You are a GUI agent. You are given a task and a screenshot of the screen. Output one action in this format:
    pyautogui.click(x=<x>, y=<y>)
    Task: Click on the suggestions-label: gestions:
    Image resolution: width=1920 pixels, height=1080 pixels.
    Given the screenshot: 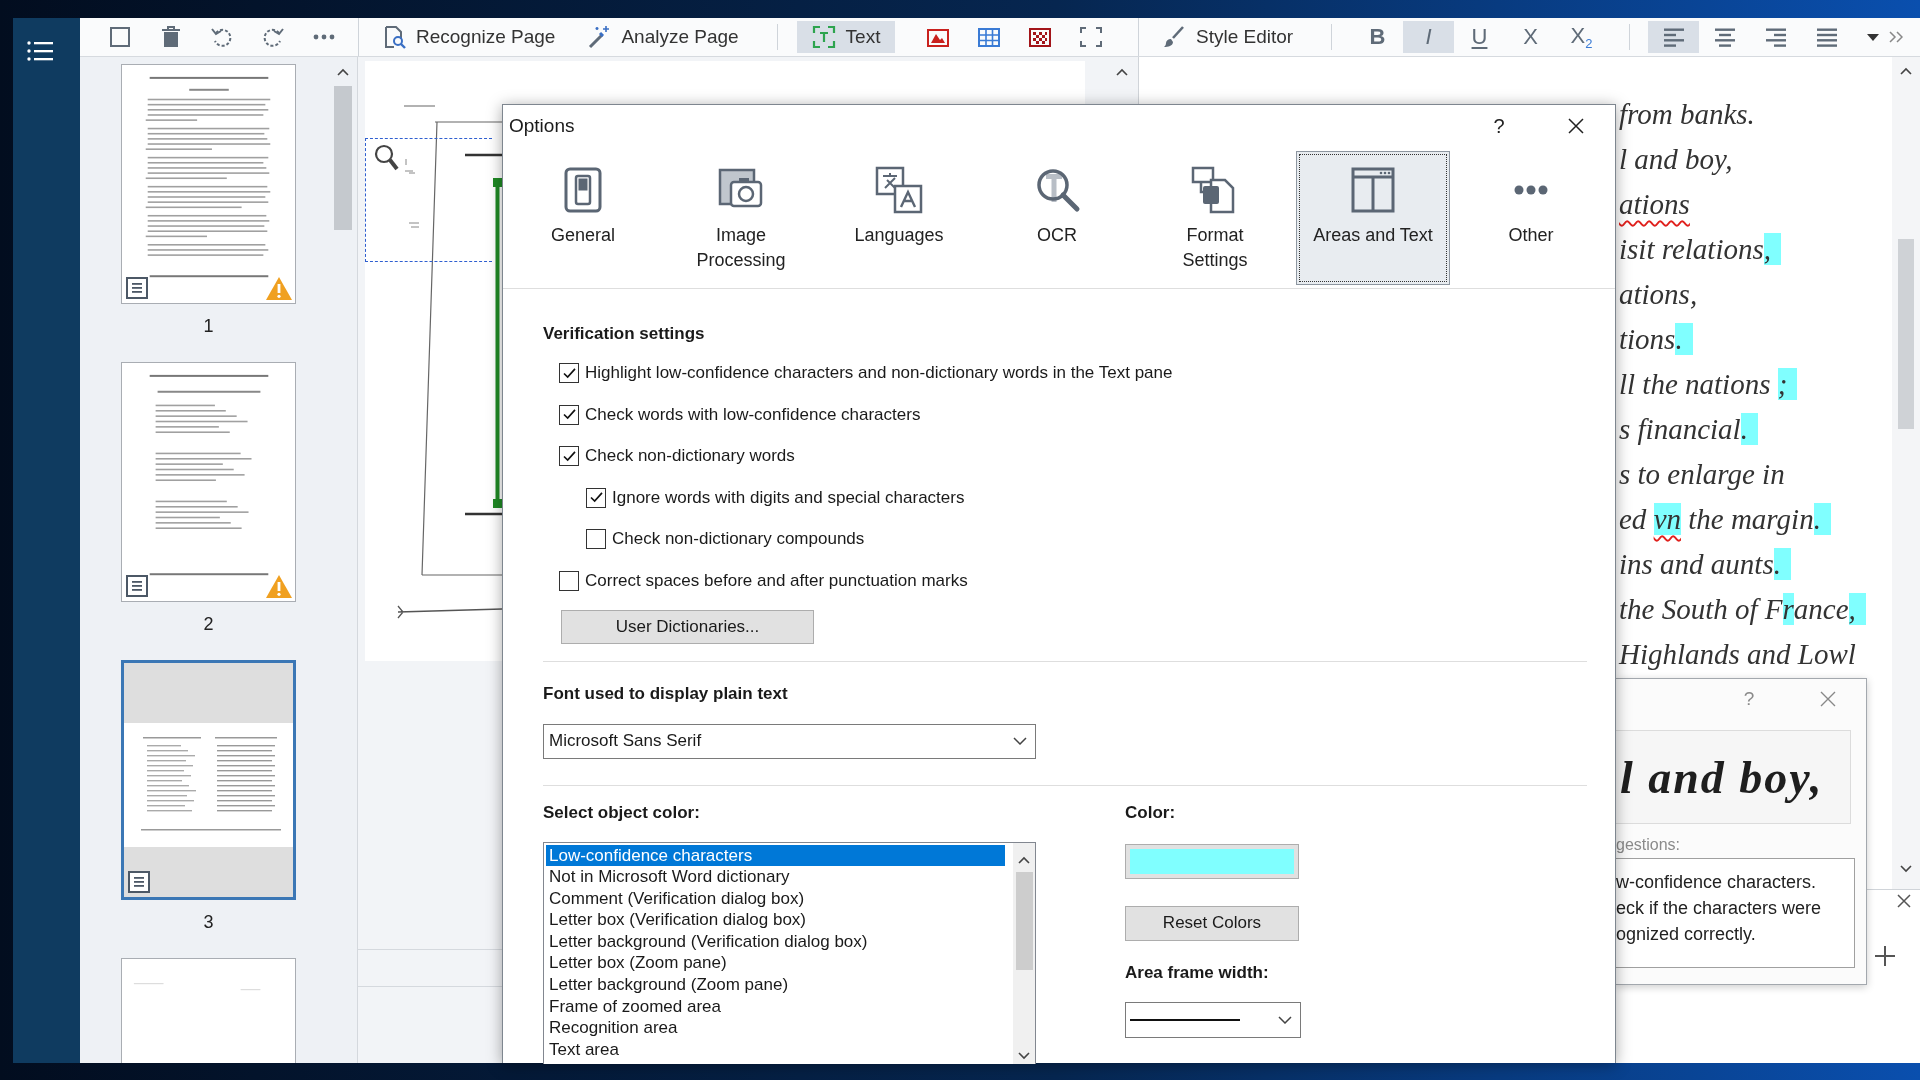 What is the action you would take?
    pyautogui.click(x=1649, y=845)
    